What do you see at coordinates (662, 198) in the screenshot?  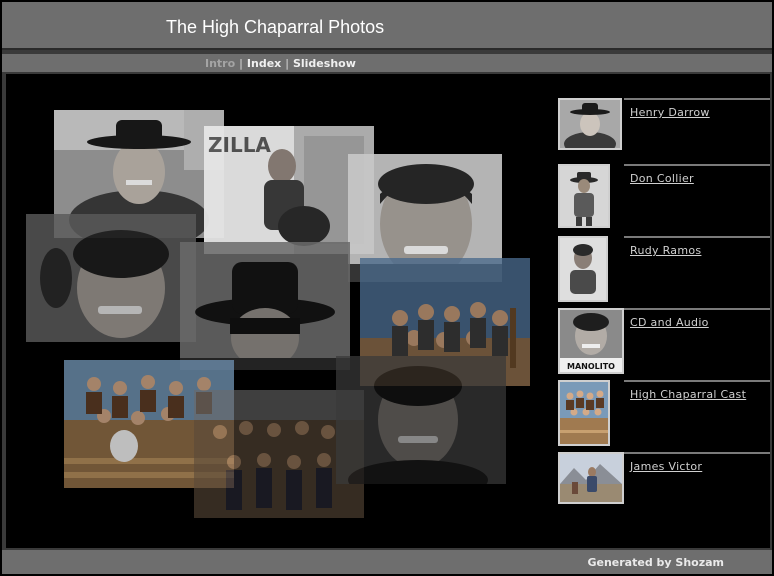 I see `index-item-don-collier: Don Collier` at bounding box center [662, 198].